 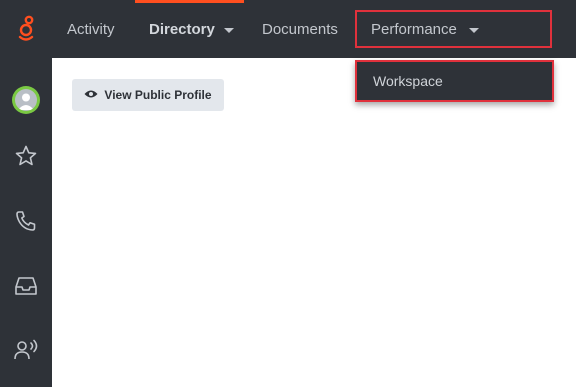 I want to click on nav-item-documents: Documents, so click(x=300, y=29).